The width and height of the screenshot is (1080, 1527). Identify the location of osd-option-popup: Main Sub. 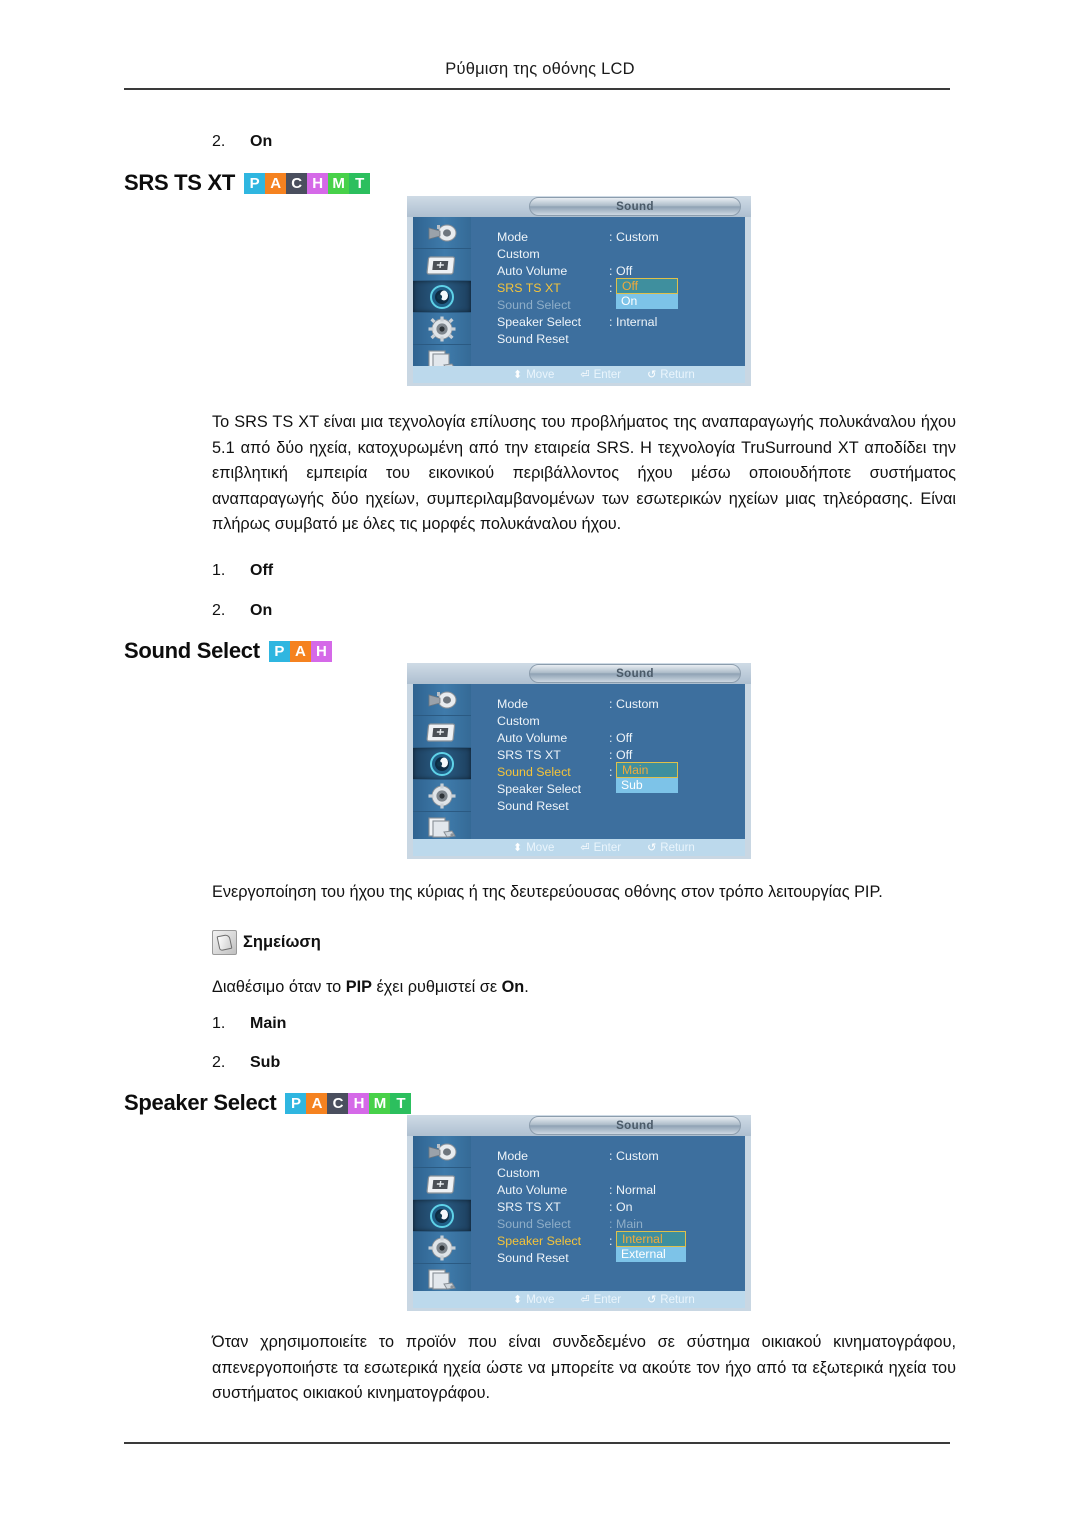
(647, 777).